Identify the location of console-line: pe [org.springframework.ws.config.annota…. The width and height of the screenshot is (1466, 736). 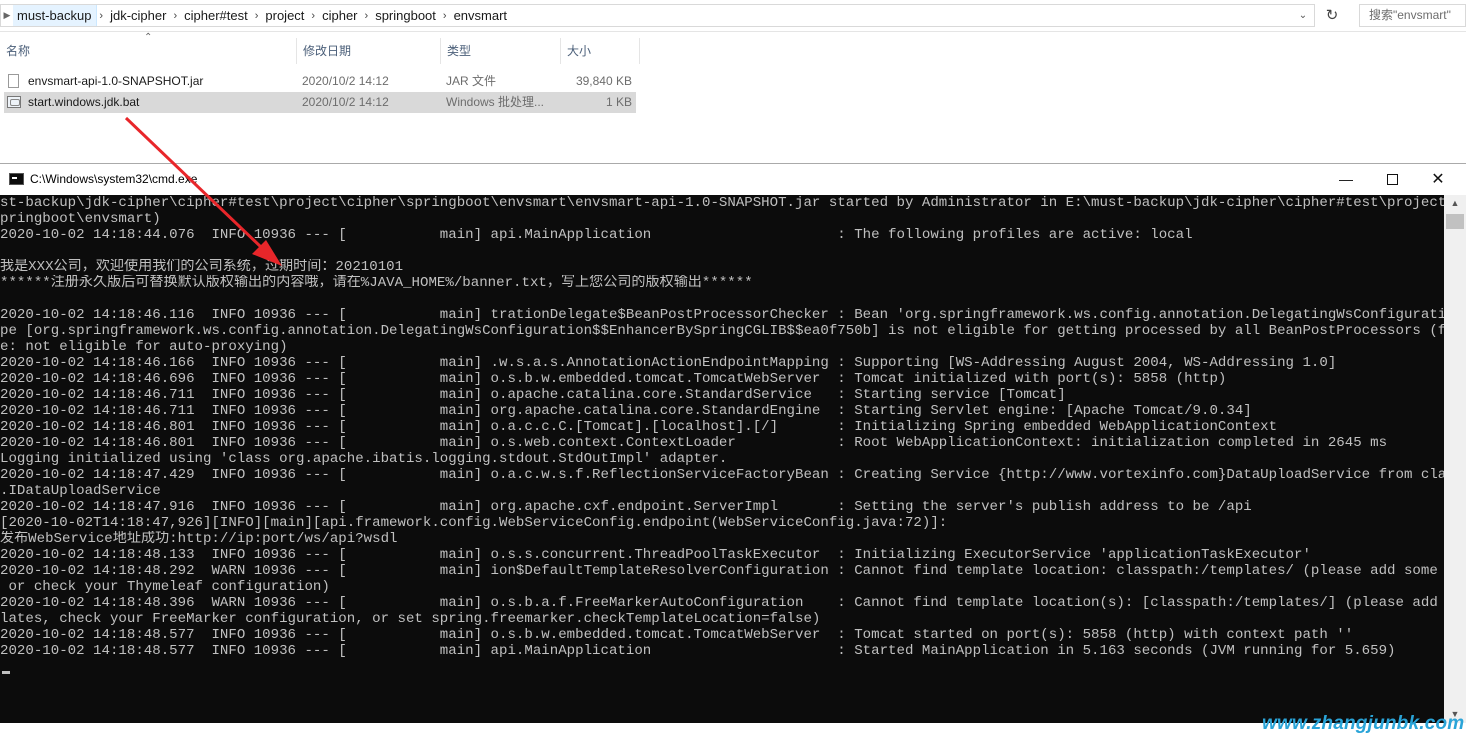
(722, 331).